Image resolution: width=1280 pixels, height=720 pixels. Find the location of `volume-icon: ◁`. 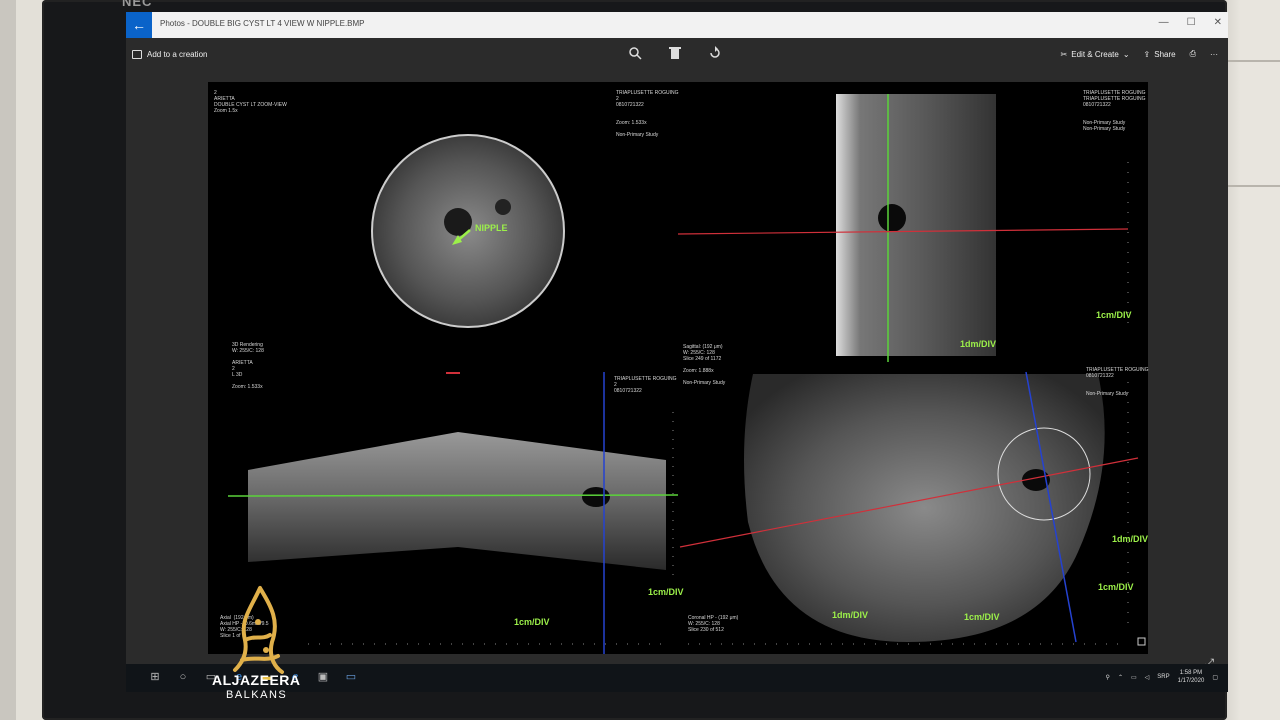

volume-icon: ◁ is located at coordinates (1147, 677).